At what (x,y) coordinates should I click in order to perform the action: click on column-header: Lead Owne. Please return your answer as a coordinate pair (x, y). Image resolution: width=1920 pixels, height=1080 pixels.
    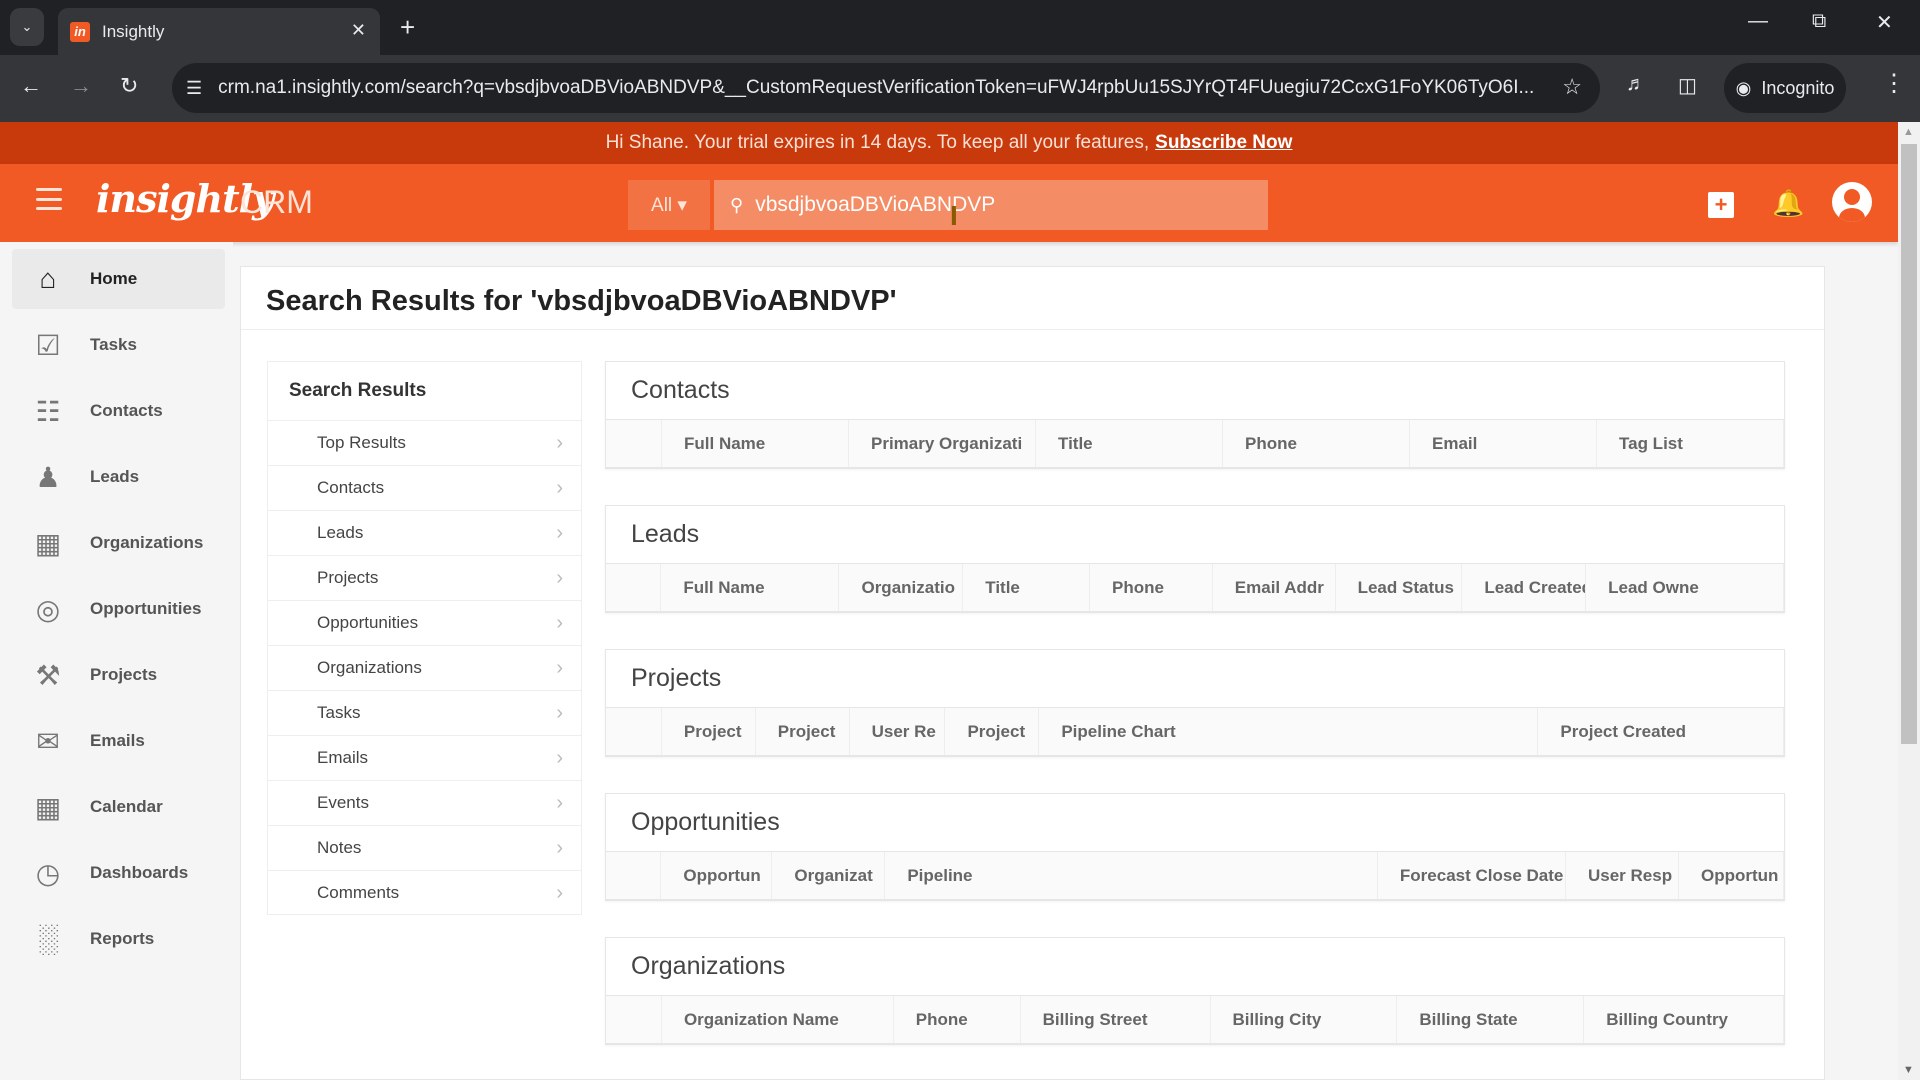
    Looking at the image, I should click on (1685, 587).